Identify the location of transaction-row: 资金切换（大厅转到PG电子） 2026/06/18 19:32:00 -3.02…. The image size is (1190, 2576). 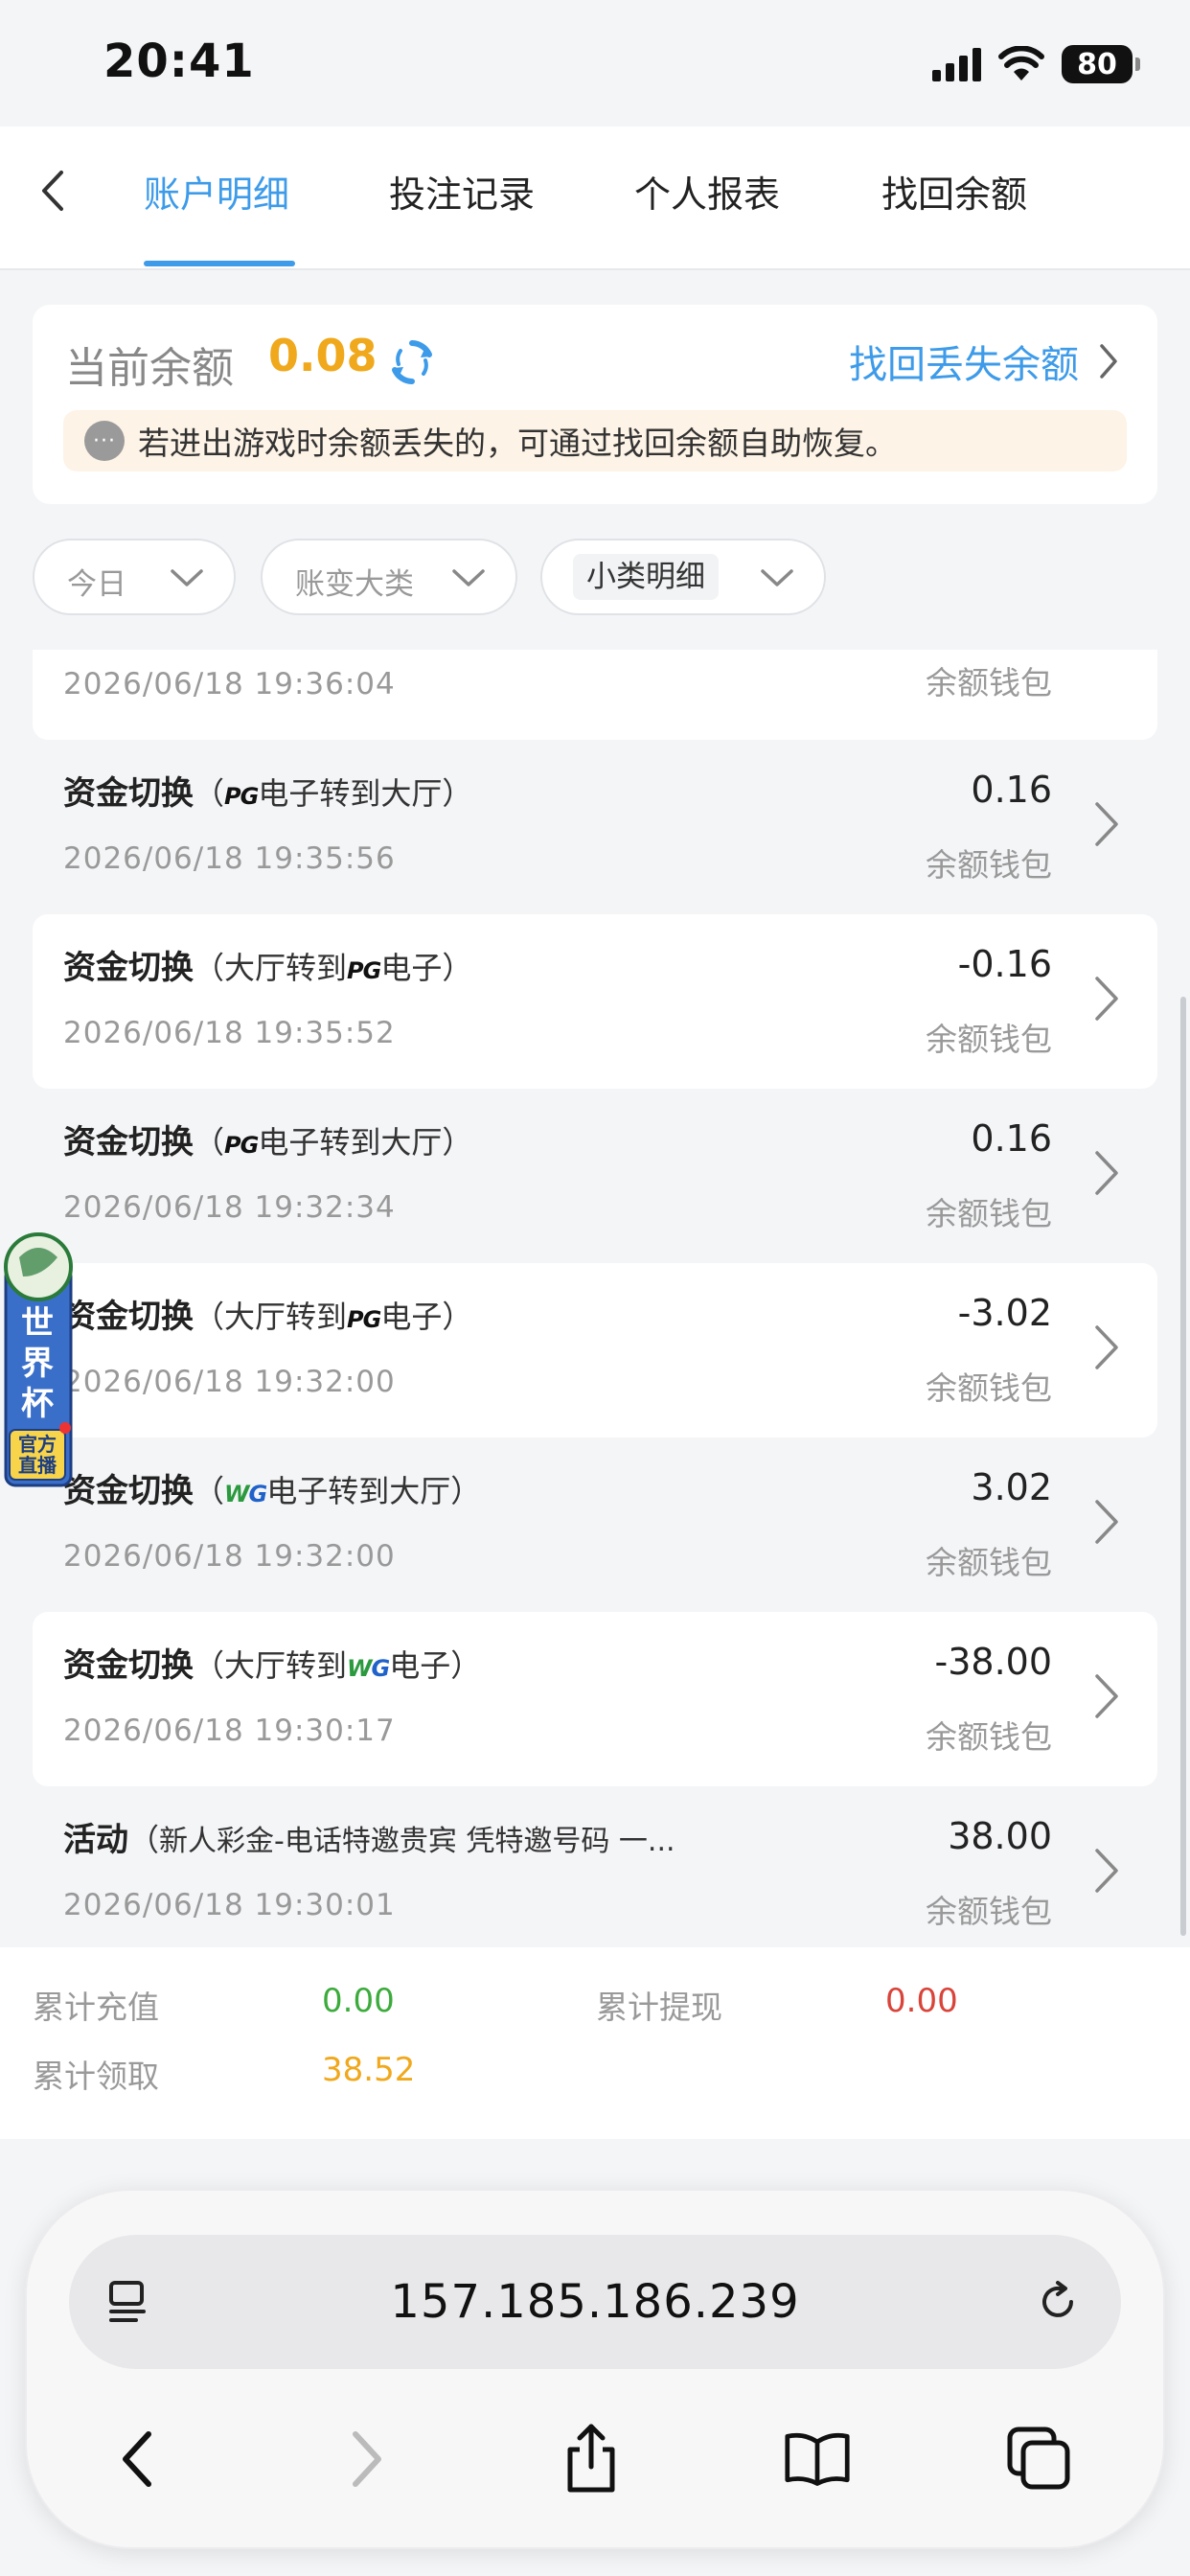
(595, 1350).